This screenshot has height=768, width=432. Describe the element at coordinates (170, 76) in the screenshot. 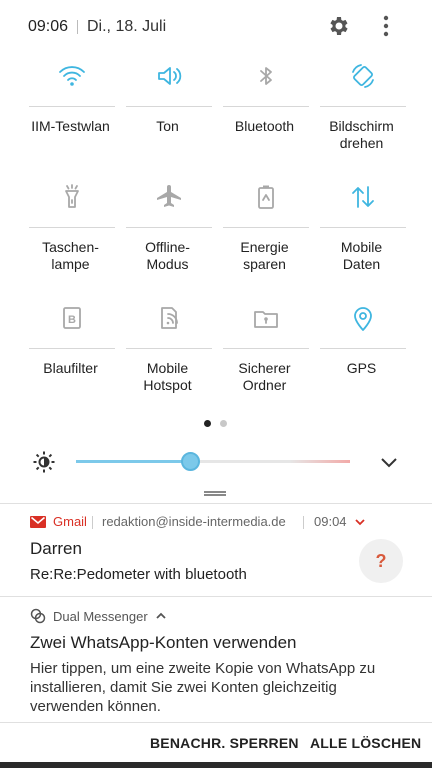

I see `volume-icon` at that location.